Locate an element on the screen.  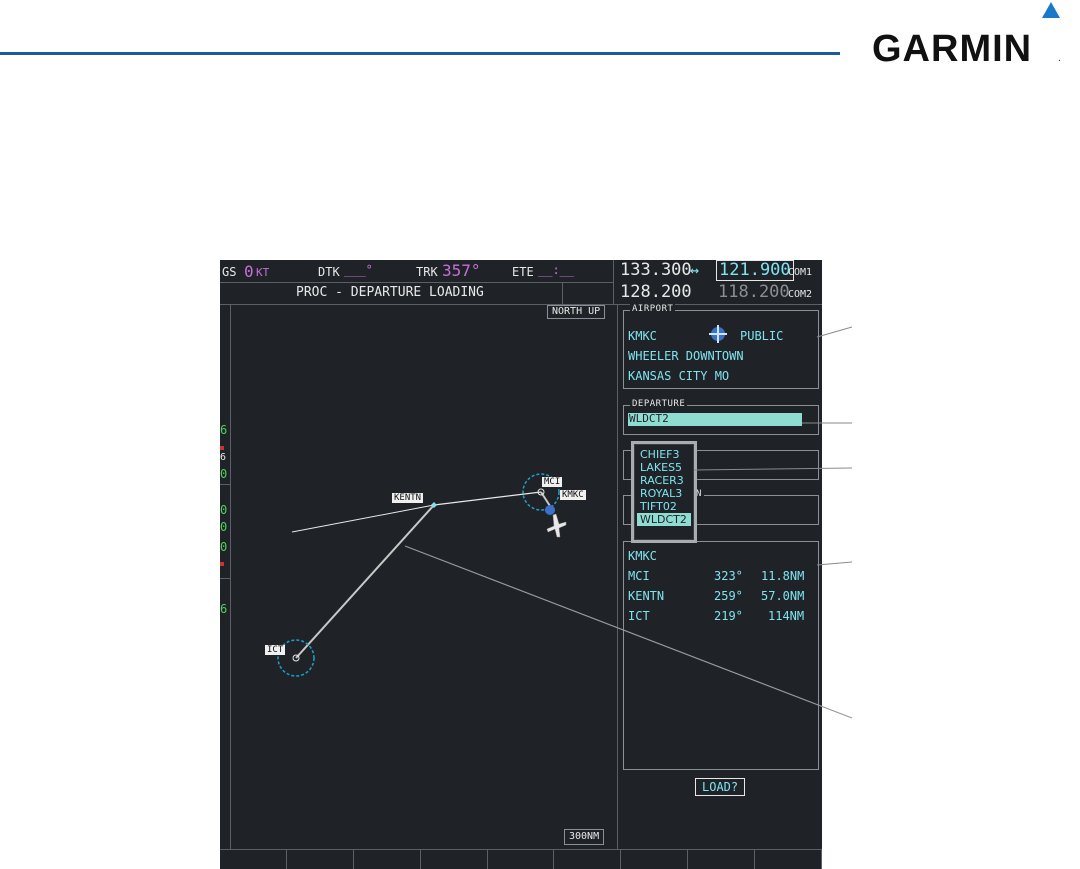
callout-route is located at coordinates (628, 632).